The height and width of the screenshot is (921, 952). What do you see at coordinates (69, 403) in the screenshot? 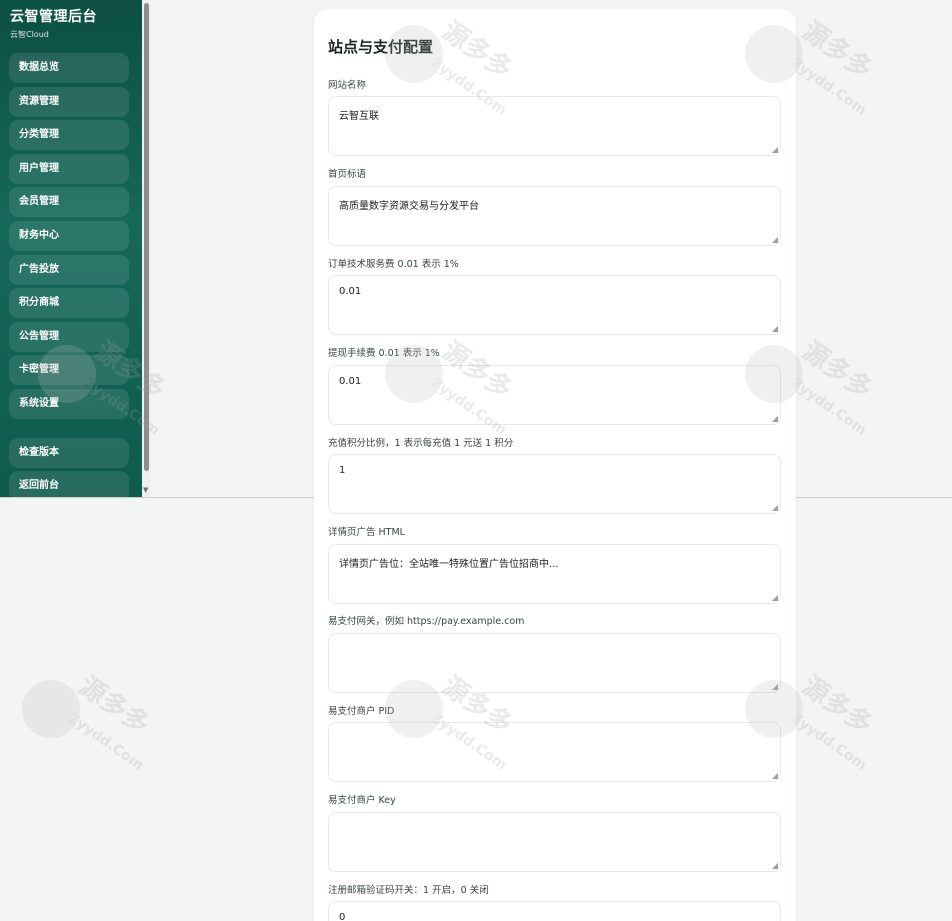
I see `sidebar-item-settings: 系统设置` at bounding box center [69, 403].